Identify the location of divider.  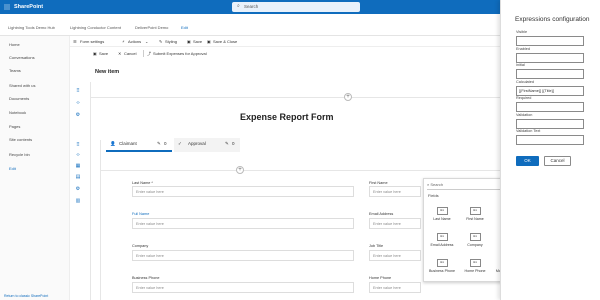
(143, 53).